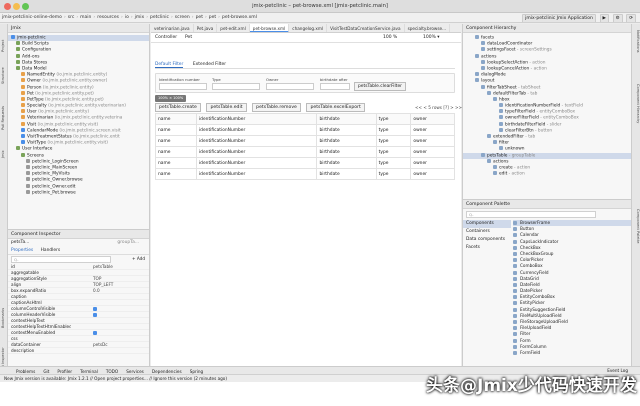  What do you see at coordinates (631, 18) in the screenshot?
I see `refresh-icon: ⟳` at bounding box center [631, 18].